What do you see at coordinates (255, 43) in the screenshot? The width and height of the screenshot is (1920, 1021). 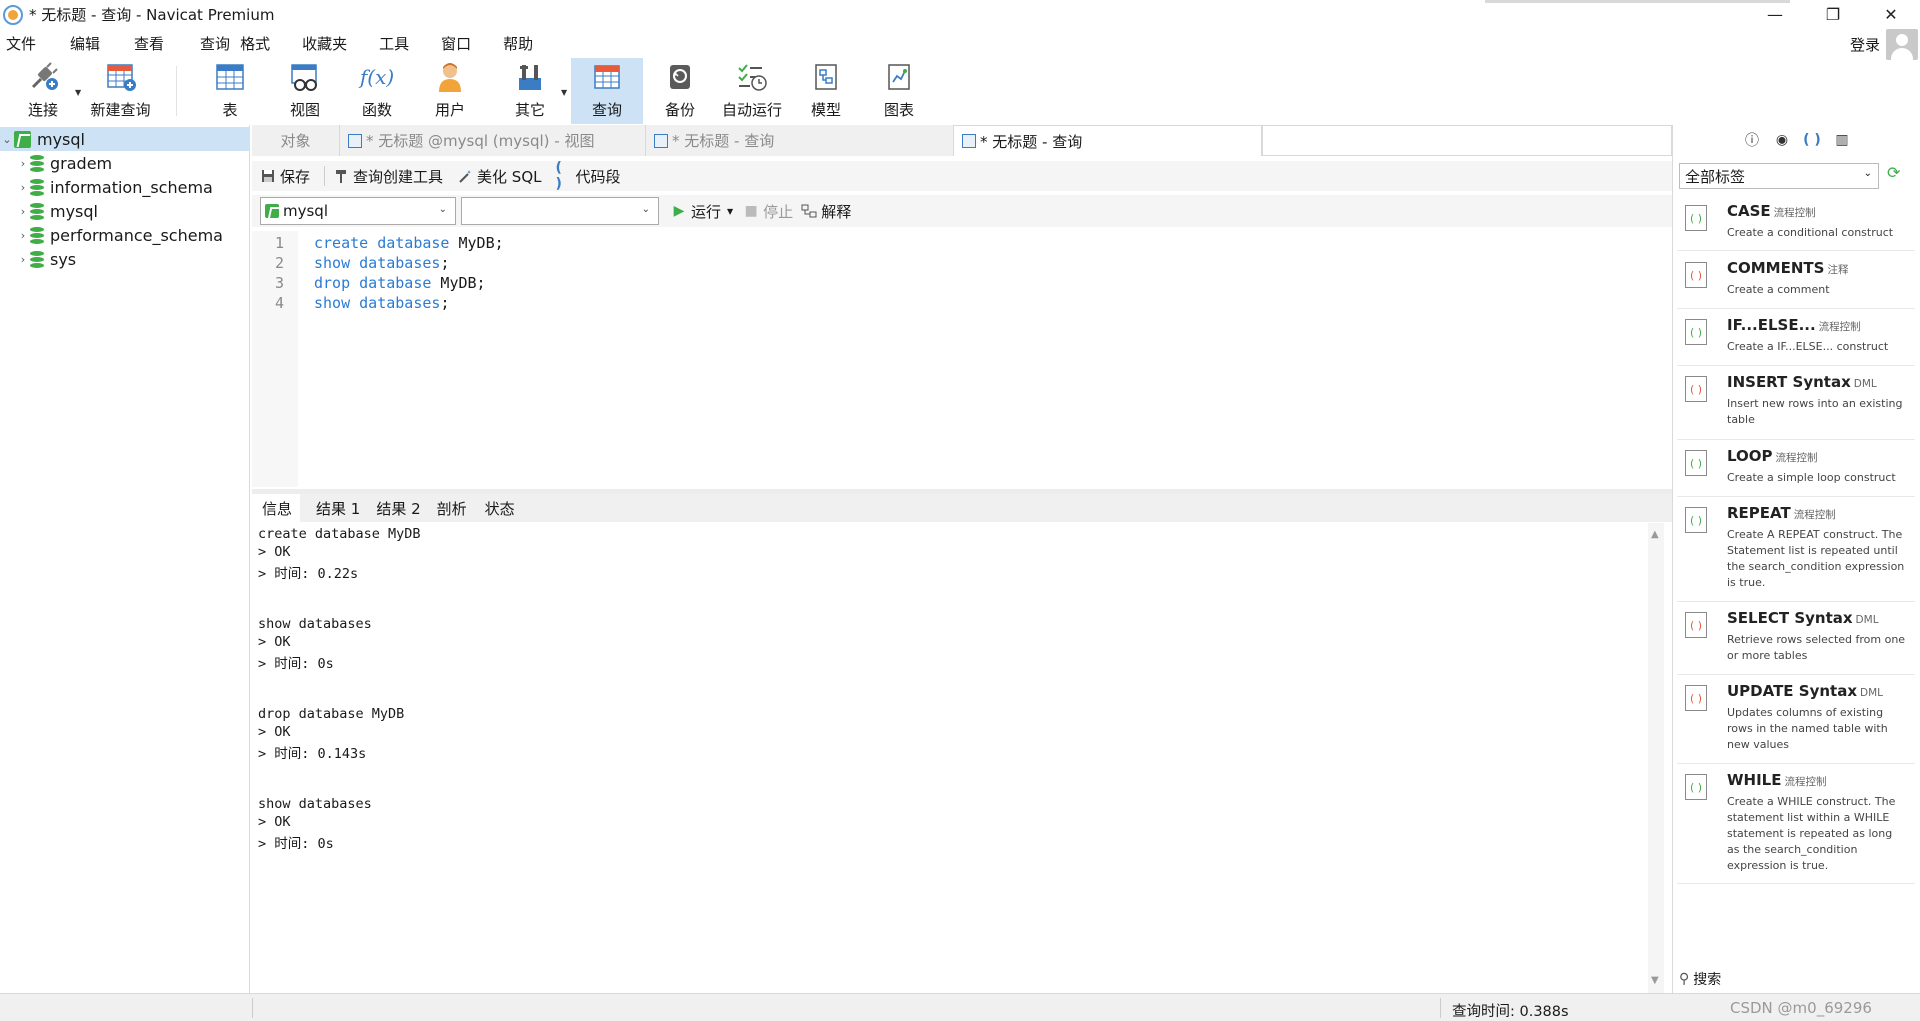 I see `menu-format: 格式` at bounding box center [255, 43].